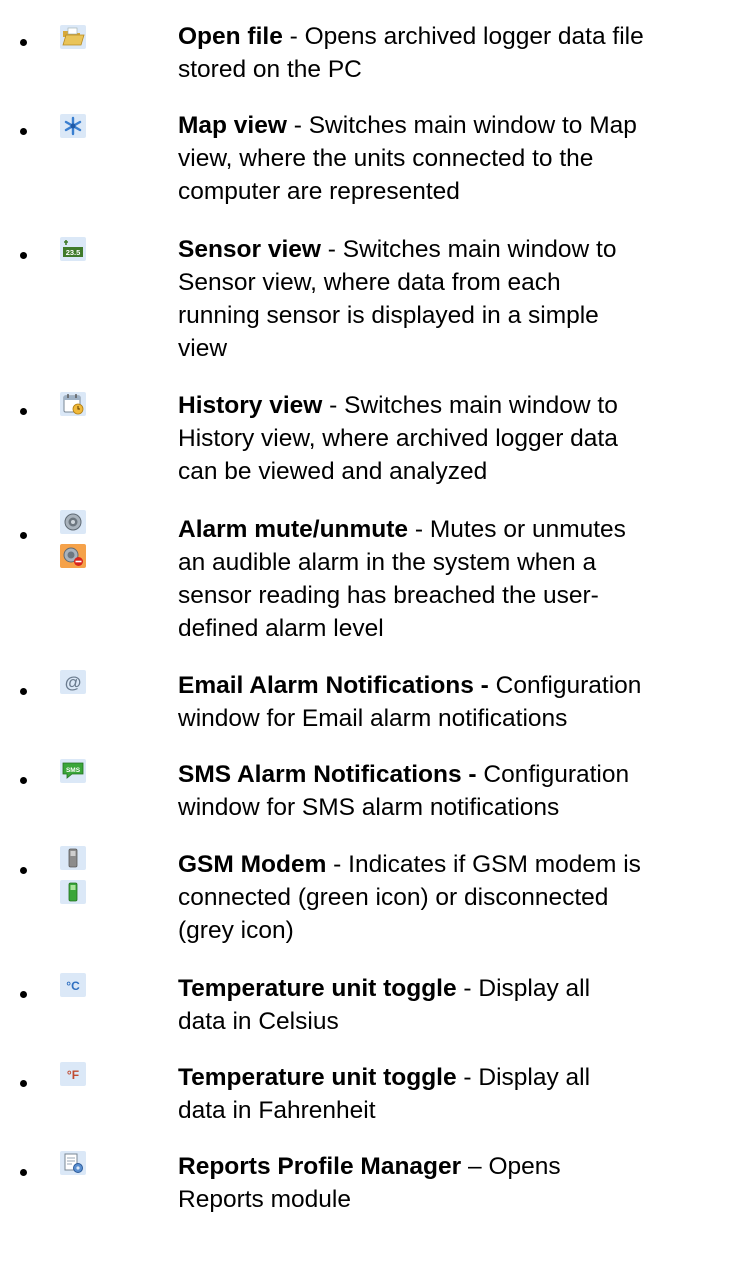 The image size is (738, 1284). I want to click on svg-text: 23.5, so click(73, 252).